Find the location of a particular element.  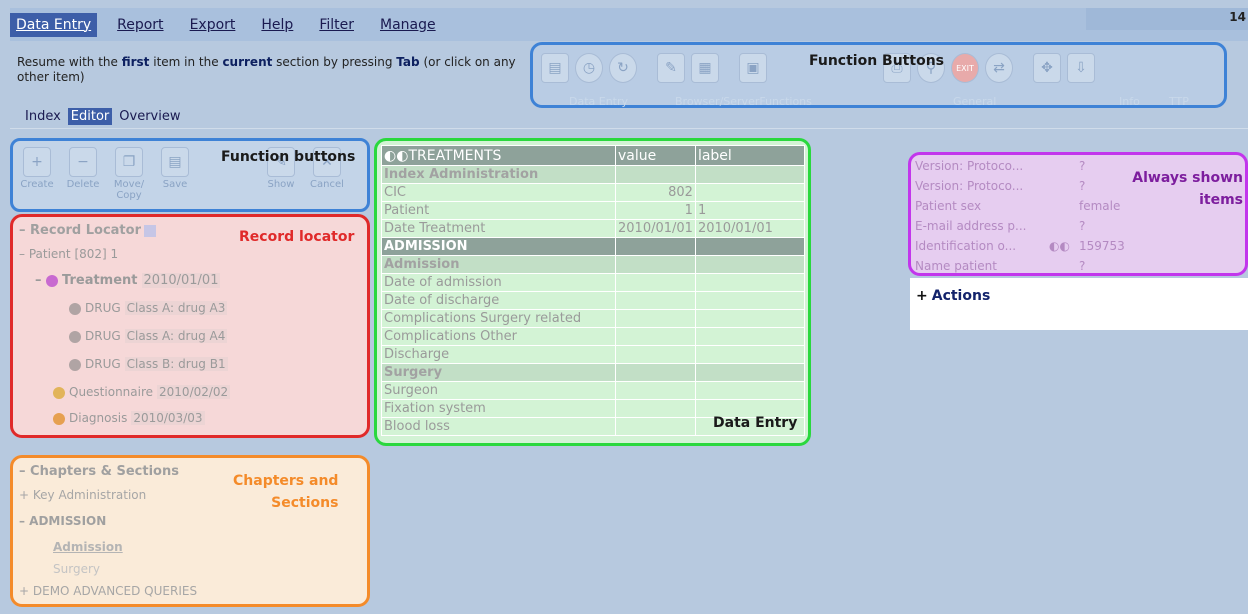

table-row: CIC 802 is located at coordinates (593, 192).